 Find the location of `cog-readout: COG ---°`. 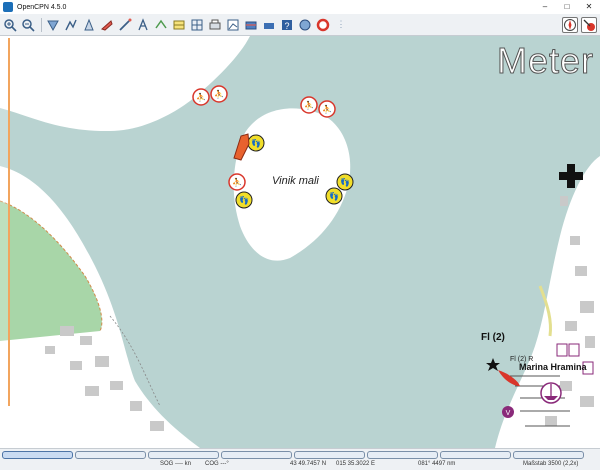

cog-readout: COG ---° is located at coordinates (217, 464).